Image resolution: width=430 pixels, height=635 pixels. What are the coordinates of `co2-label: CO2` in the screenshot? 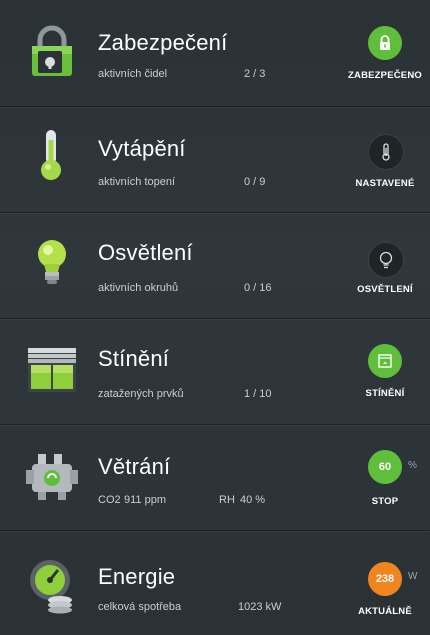 It's located at (109, 500).